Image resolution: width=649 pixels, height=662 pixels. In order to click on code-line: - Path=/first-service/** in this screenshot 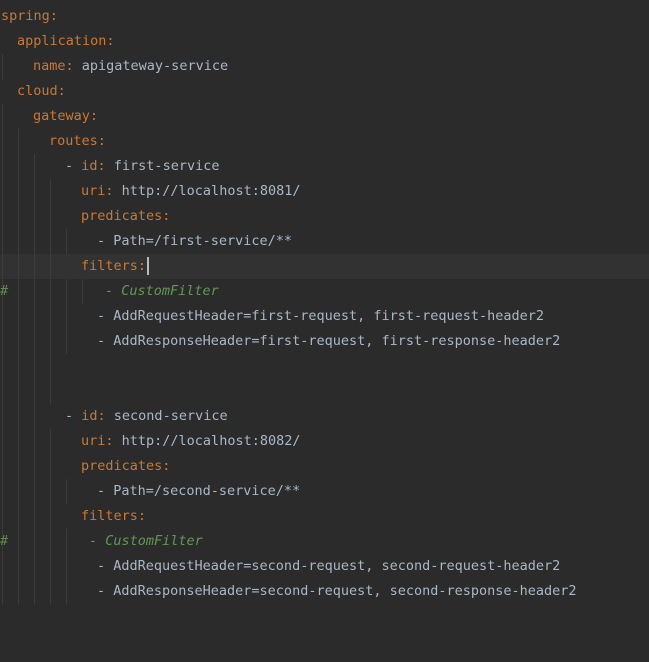, I will do `click(324, 241)`.